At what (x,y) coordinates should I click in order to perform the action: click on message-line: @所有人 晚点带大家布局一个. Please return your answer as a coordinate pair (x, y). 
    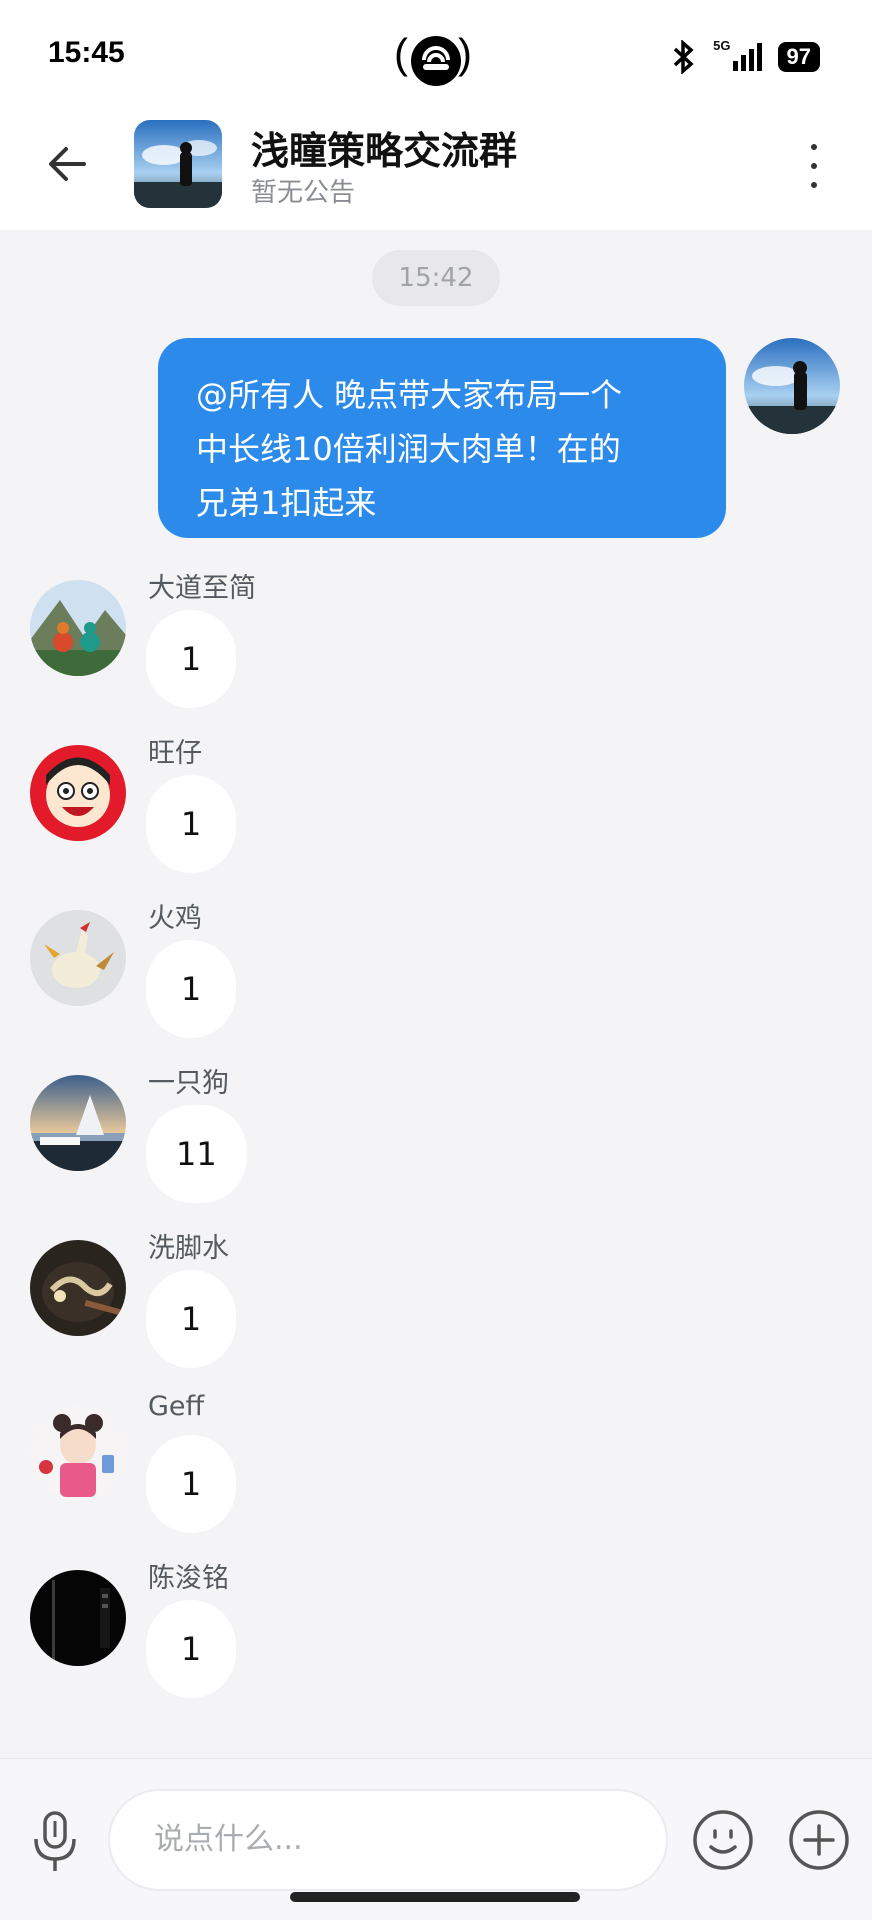
    Looking at the image, I should click on (409, 395).